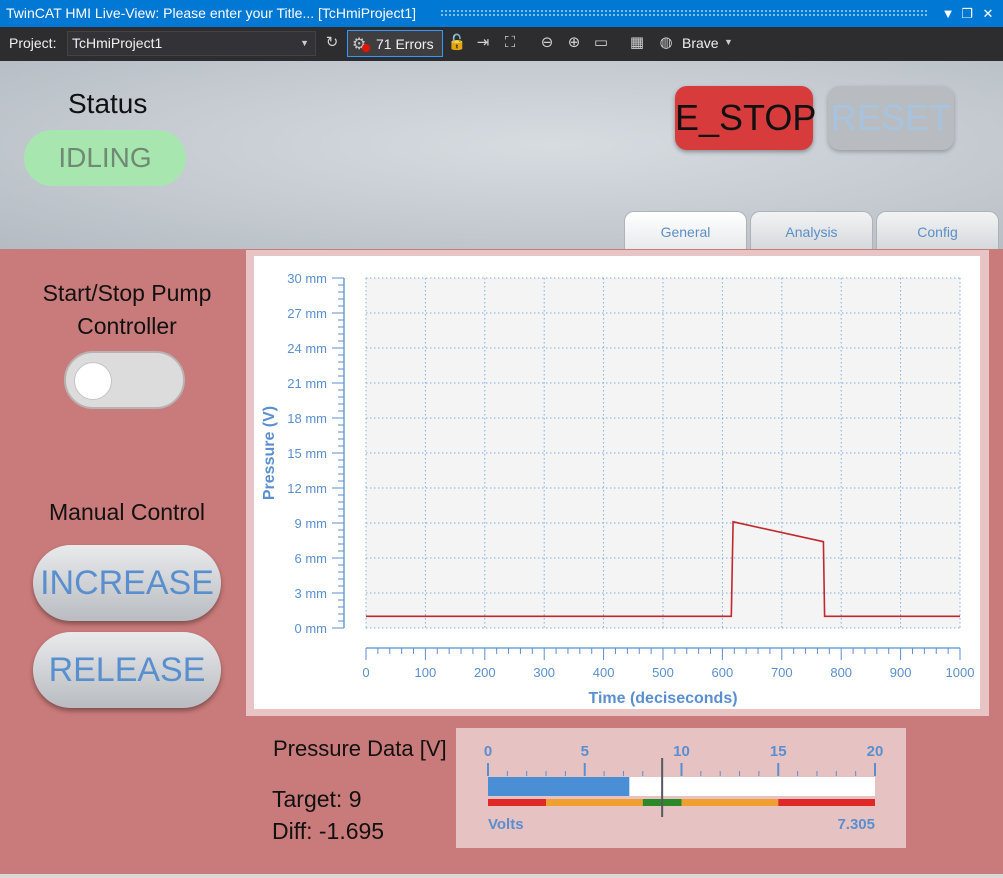 Image resolution: width=1003 pixels, height=878 pixels. What do you see at coordinates (811, 230) in the screenshot?
I see `tab-analysis: Analysis` at bounding box center [811, 230].